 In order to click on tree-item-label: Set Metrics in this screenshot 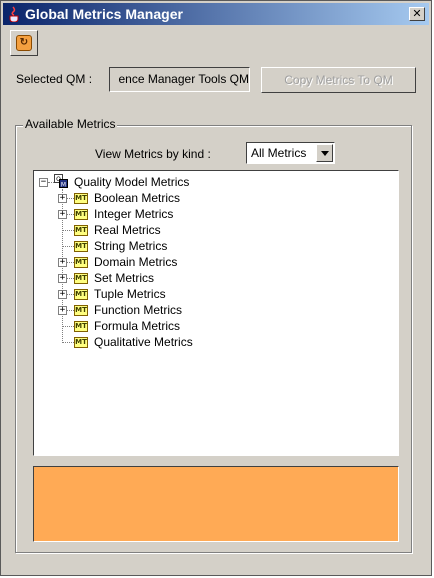, I will do `click(124, 278)`.